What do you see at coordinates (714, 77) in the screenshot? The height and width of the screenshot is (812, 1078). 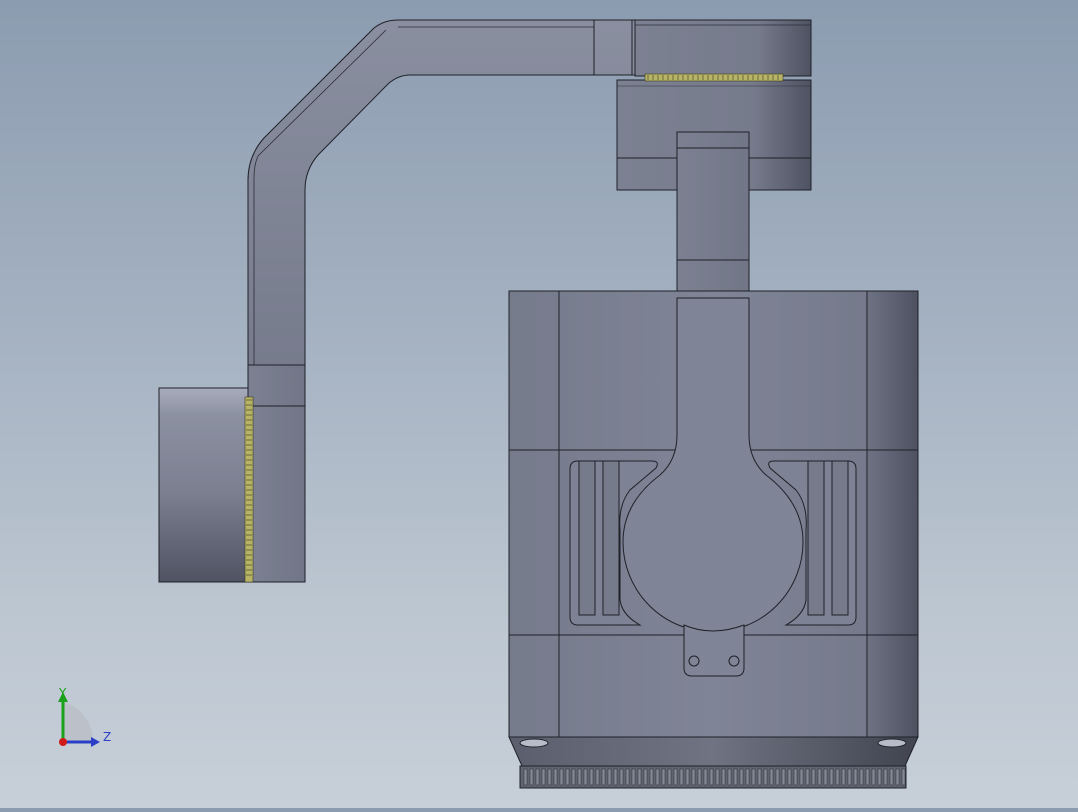 I see `bearing-top` at bounding box center [714, 77].